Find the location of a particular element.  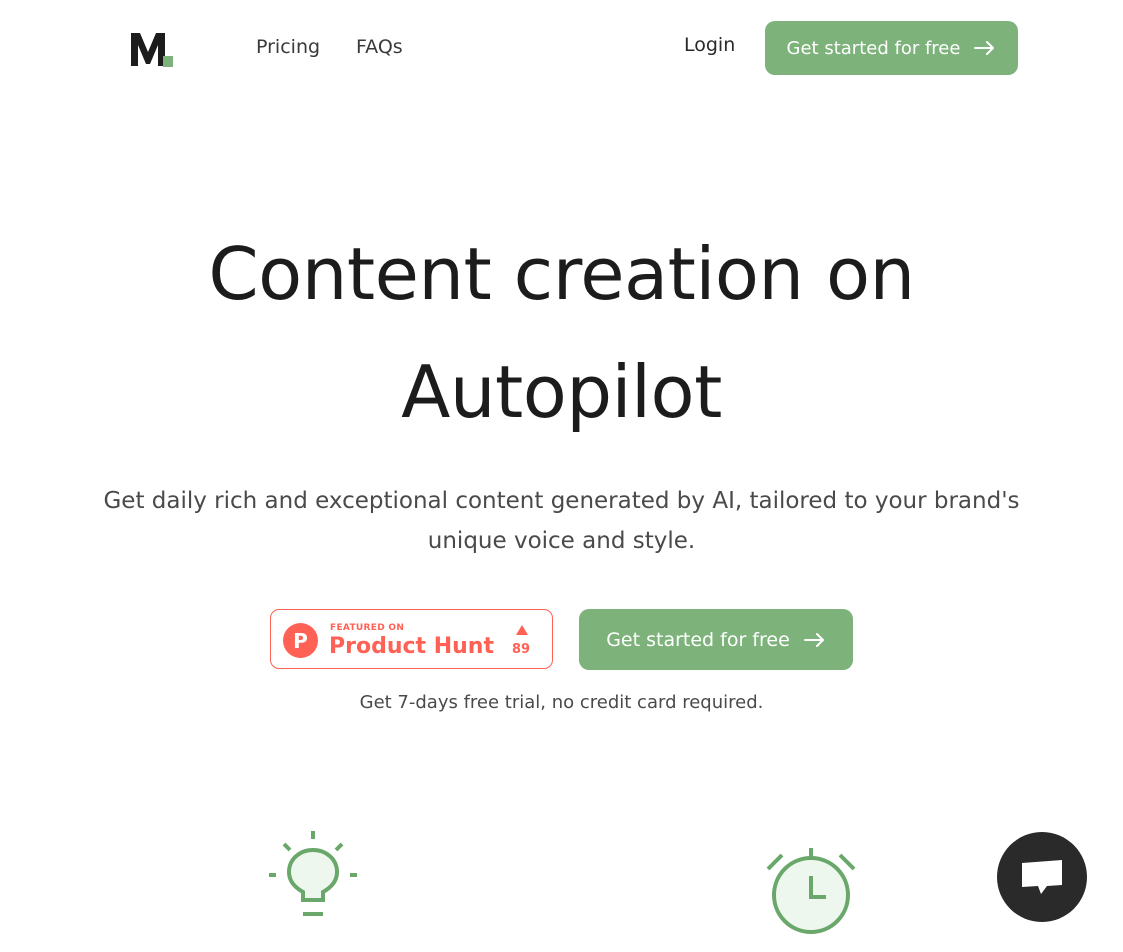

nav-pricing: Pricing is located at coordinates (288, 47).